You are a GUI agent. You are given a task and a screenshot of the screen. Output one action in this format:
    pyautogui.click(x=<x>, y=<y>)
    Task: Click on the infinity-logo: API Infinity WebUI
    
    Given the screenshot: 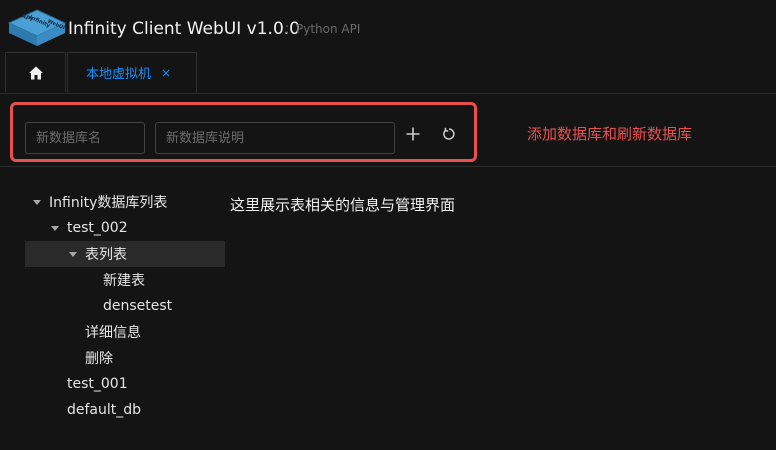 What is the action you would take?
    pyautogui.click(x=37, y=27)
    